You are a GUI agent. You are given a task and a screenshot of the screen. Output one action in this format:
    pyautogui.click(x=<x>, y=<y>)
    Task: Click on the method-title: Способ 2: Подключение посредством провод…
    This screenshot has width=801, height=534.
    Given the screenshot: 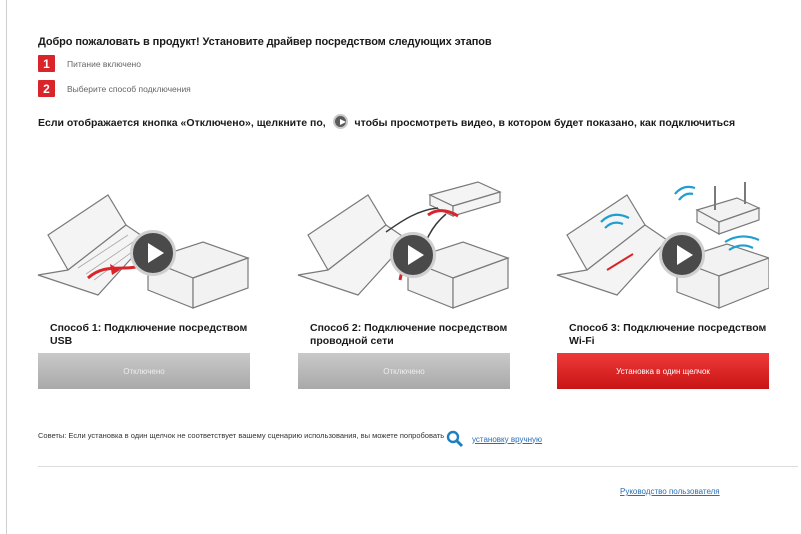 What is the action you would take?
    pyautogui.click(x=409, y=334)
    